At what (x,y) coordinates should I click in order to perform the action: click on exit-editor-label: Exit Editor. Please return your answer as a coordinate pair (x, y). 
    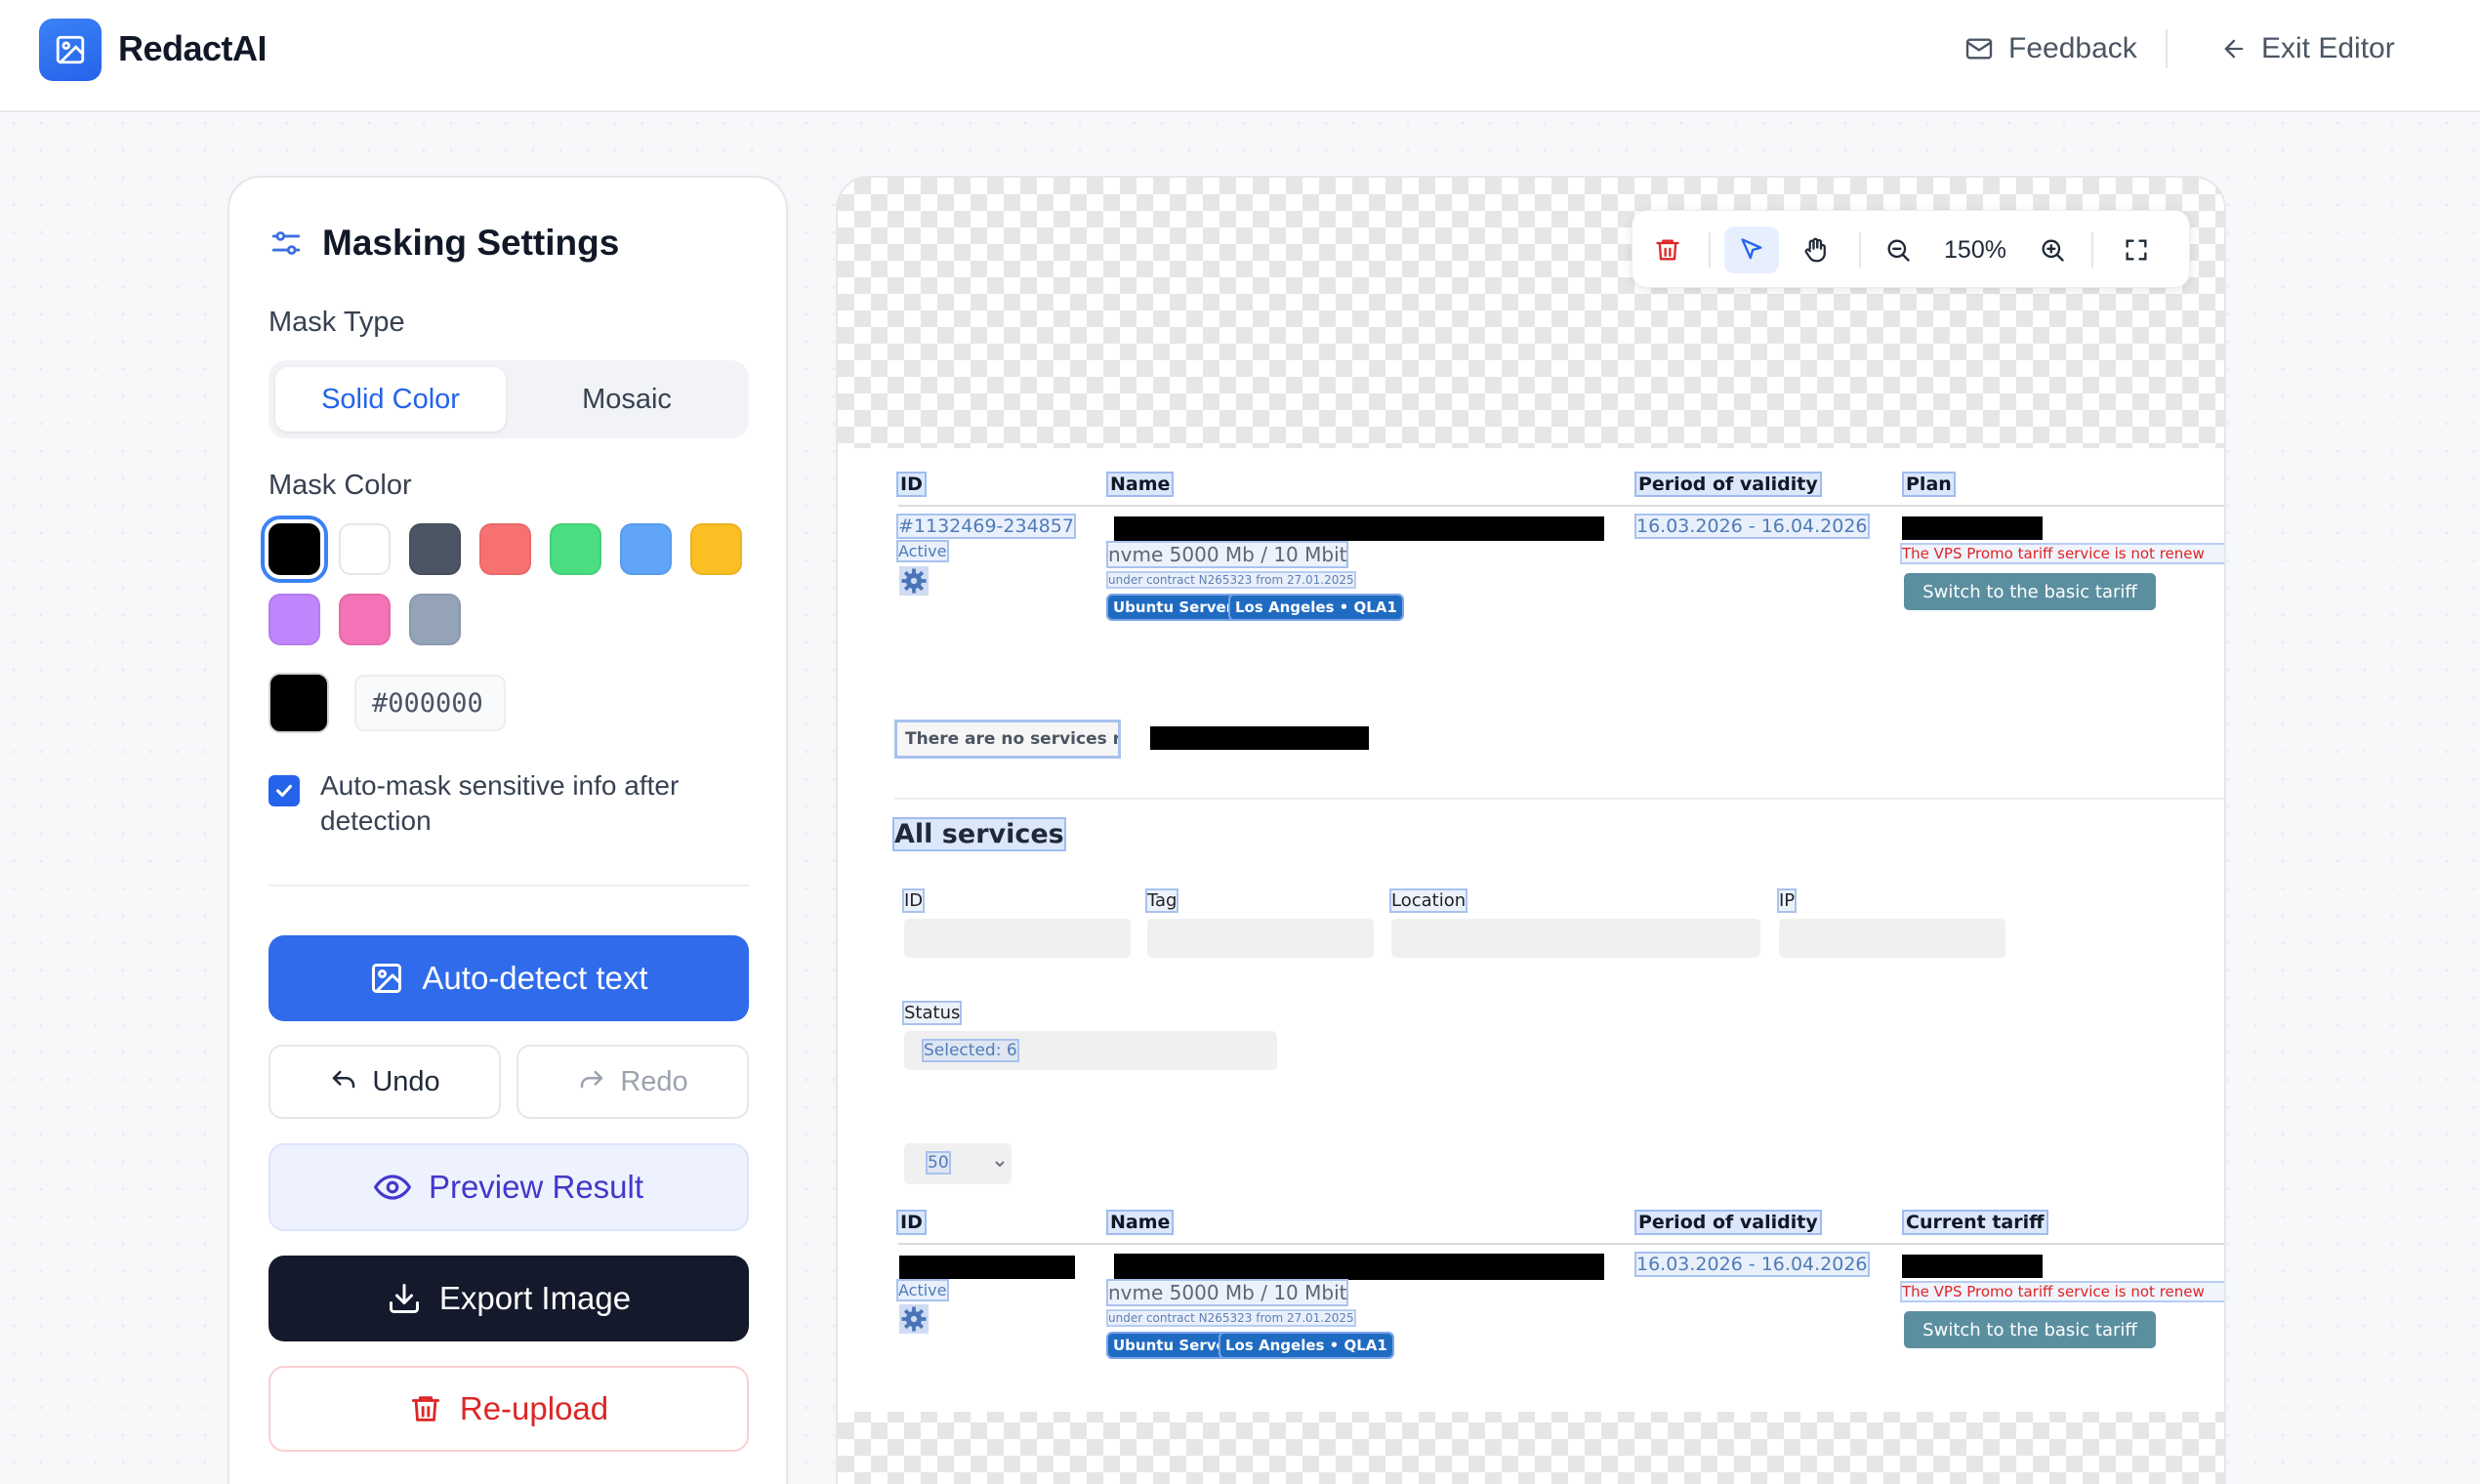
    Looking at the image, I should click on (2328, 48).